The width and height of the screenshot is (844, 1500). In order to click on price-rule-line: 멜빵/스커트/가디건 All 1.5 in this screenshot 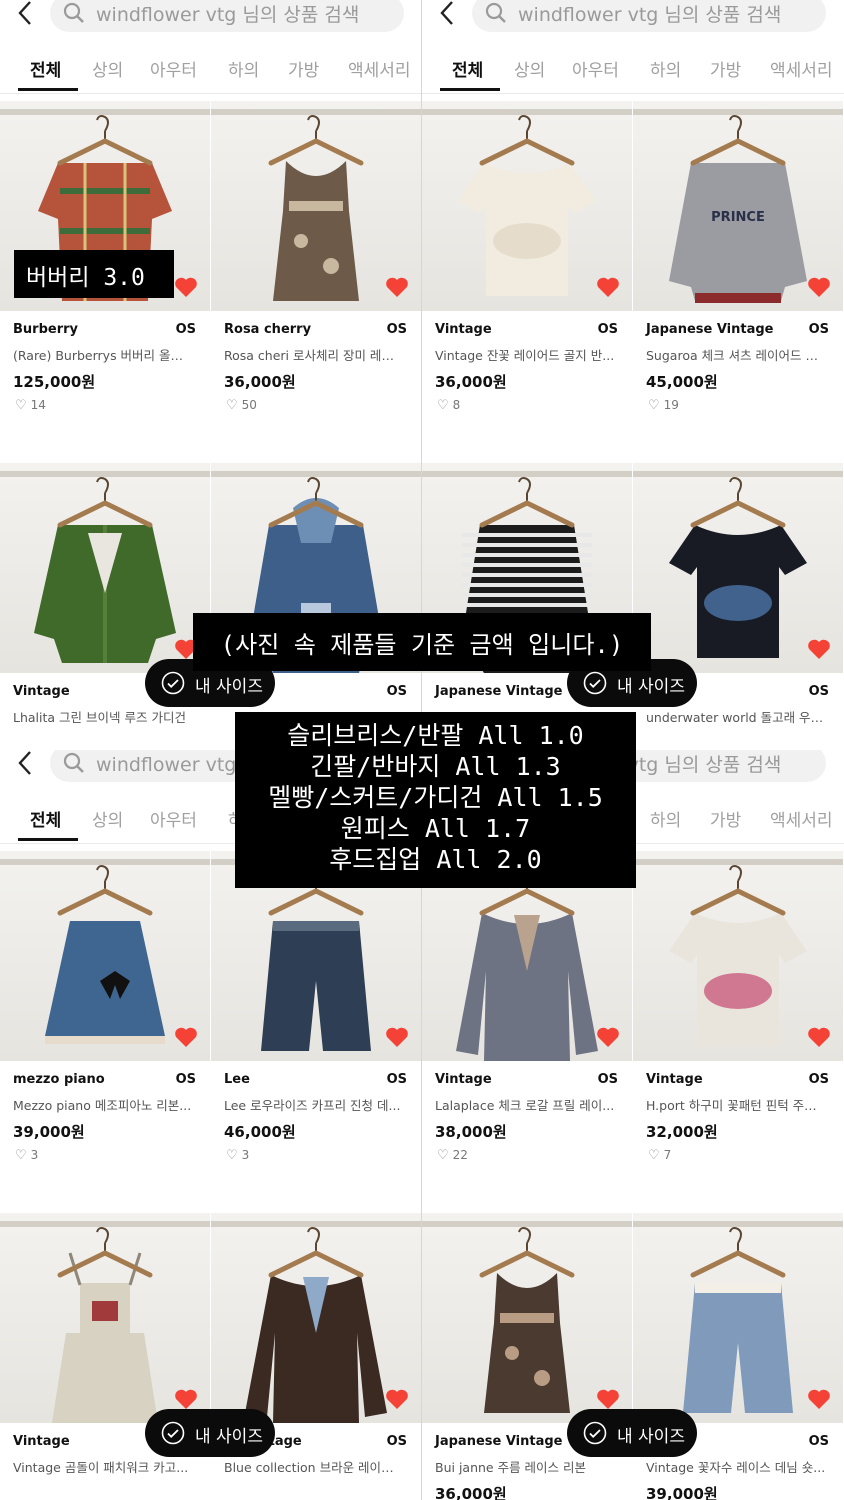, I will do `click(435, 797)`.